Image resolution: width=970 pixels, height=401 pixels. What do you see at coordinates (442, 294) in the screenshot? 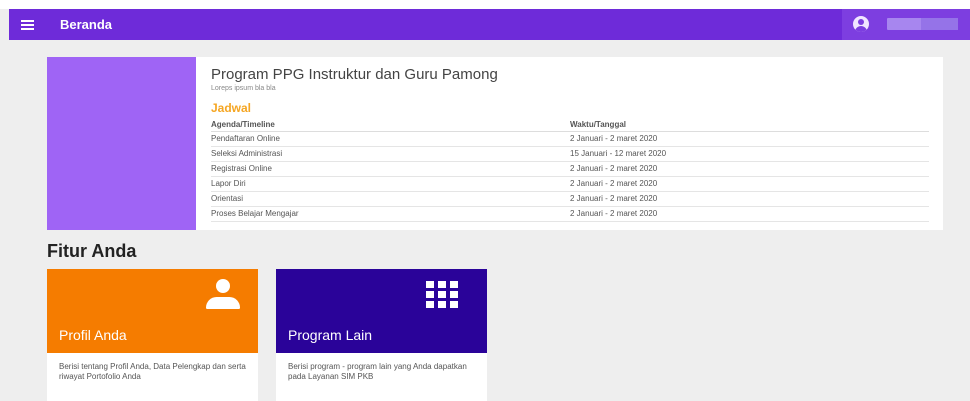
I see `apps-grid-icon` at bounding box center [442, 294].